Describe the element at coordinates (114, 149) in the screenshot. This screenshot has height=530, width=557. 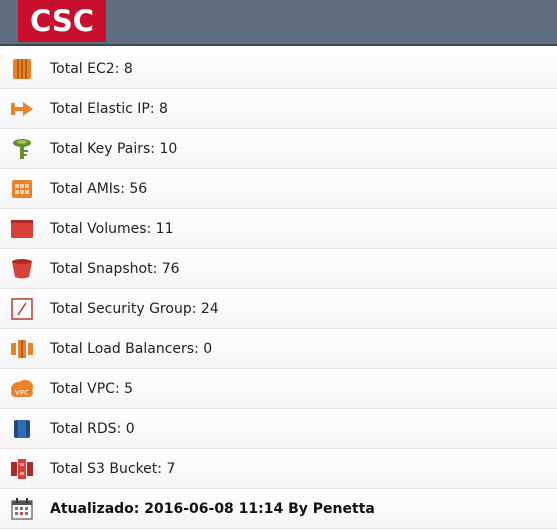
I see `key-pairs-total-label: Total Key Pairs: 10` at that location.